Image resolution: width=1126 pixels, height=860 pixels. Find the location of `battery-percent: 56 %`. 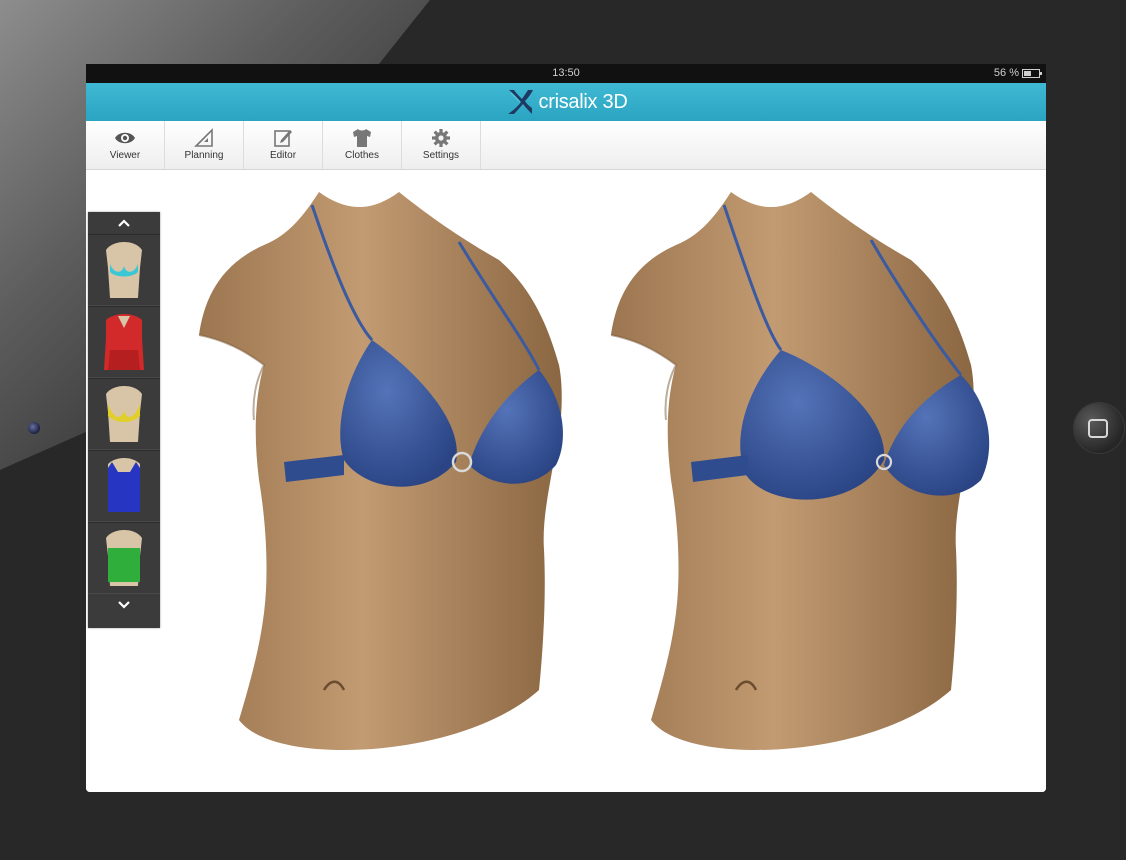

battery-percent: 56 % is located at coordinates (1006, 73).